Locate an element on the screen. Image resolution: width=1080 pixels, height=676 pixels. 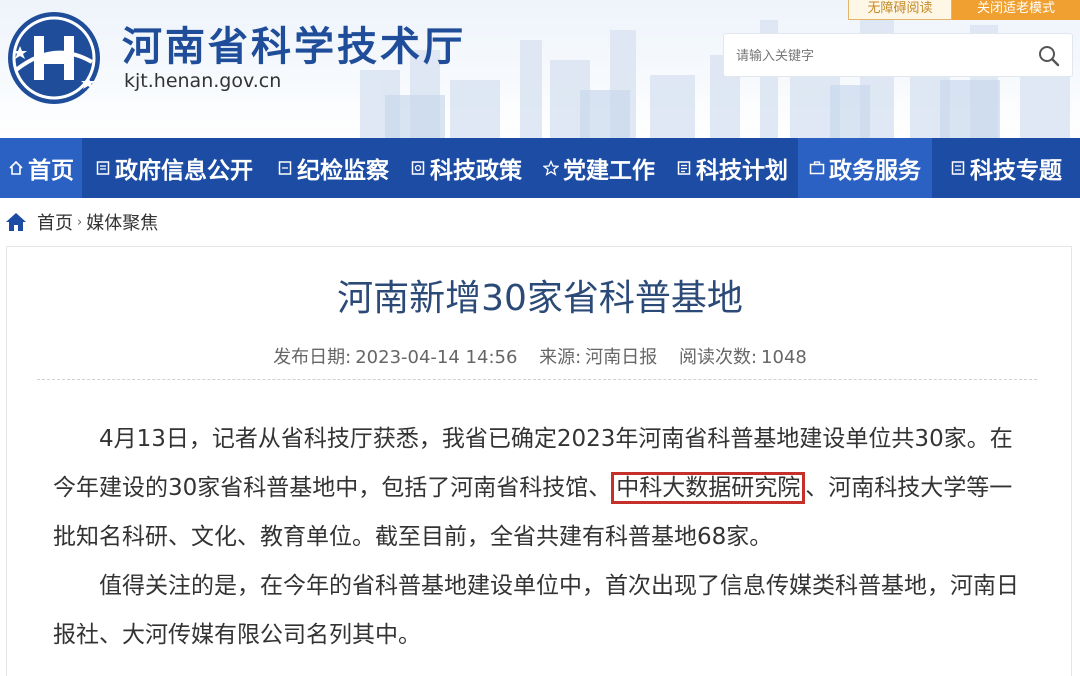
breadcrumb: 首页 › 媒体聚焦 is located at coordinates (81, 222).